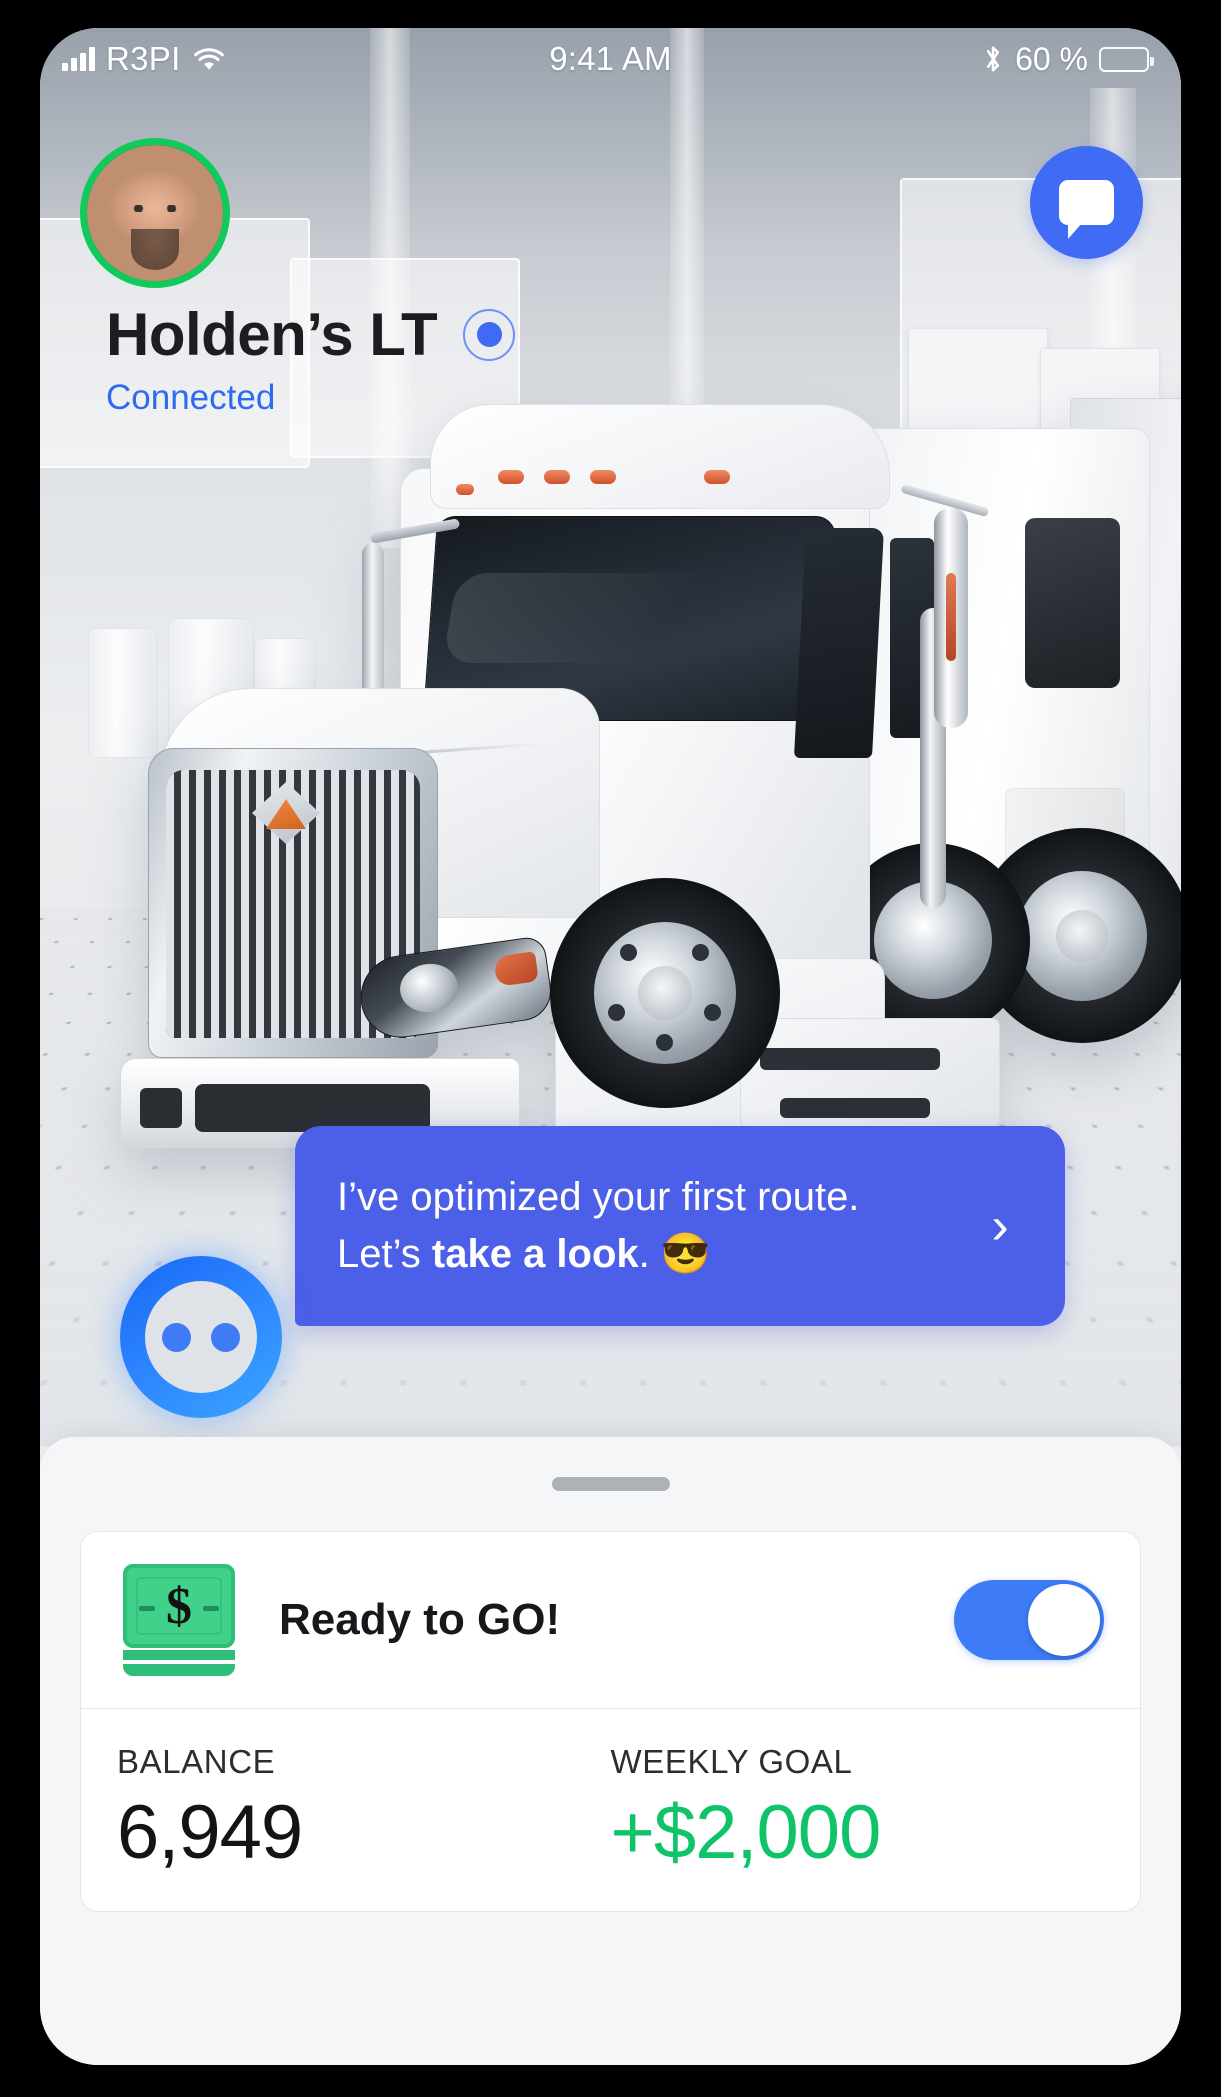 The image size is (1221, 2097). What do you see at coordinates (143, 58) in the screenshot?
I see `carrier-label: R3PI` at bounding box center [143, 58].